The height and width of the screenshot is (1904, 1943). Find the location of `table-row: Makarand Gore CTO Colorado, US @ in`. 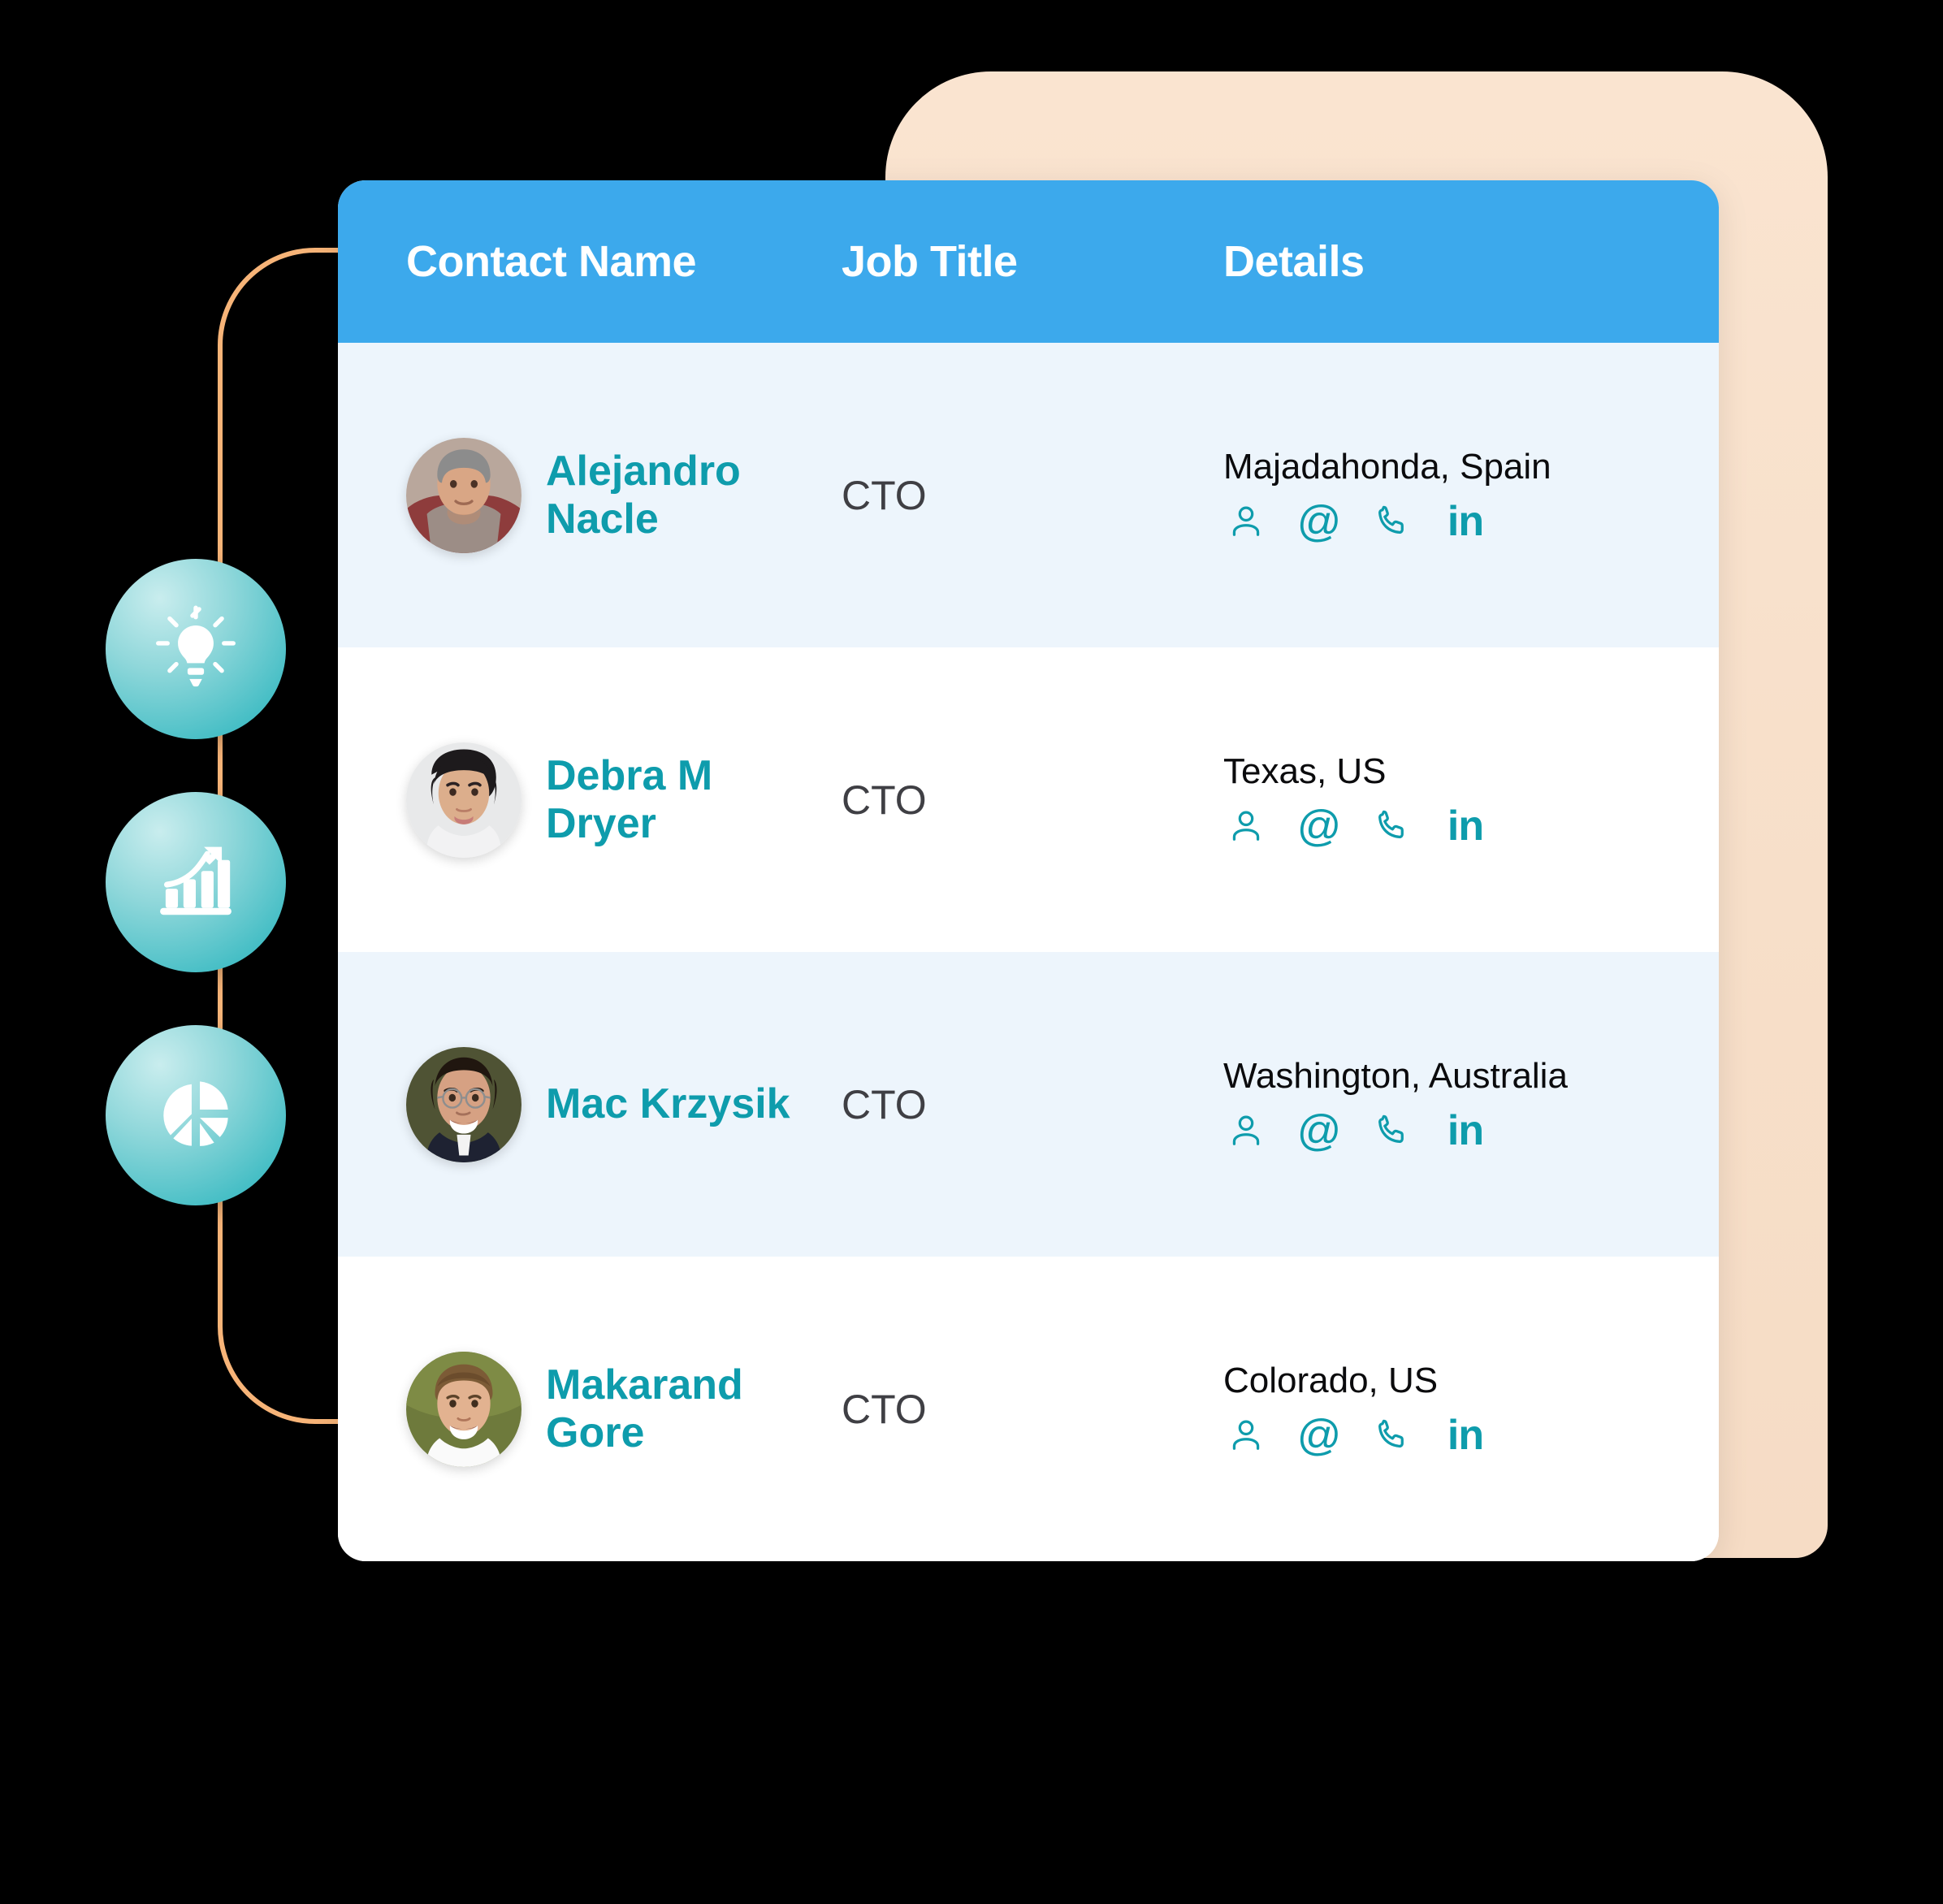

table-row: Makarand Gore CTO Colorado, US @ in is located at coordinates (1028, 1409).